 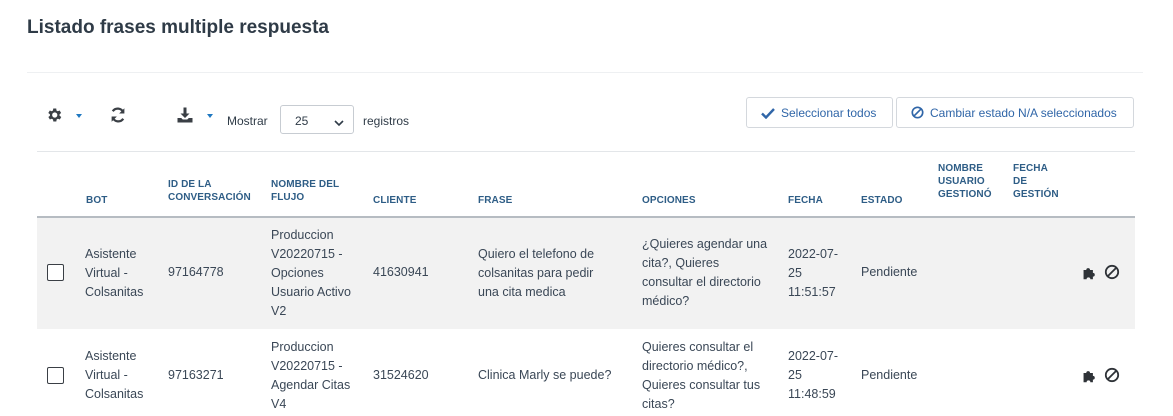 What do you see at coordinates (965, 181) in the screenshot?
I see `header-managed-by: NOMBRE USUARIO GESTIONÓ` at bounding box center [965, 181].